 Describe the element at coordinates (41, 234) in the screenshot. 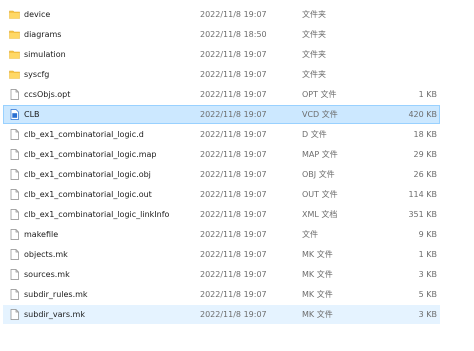

I see `file-name: makefile` at that location.